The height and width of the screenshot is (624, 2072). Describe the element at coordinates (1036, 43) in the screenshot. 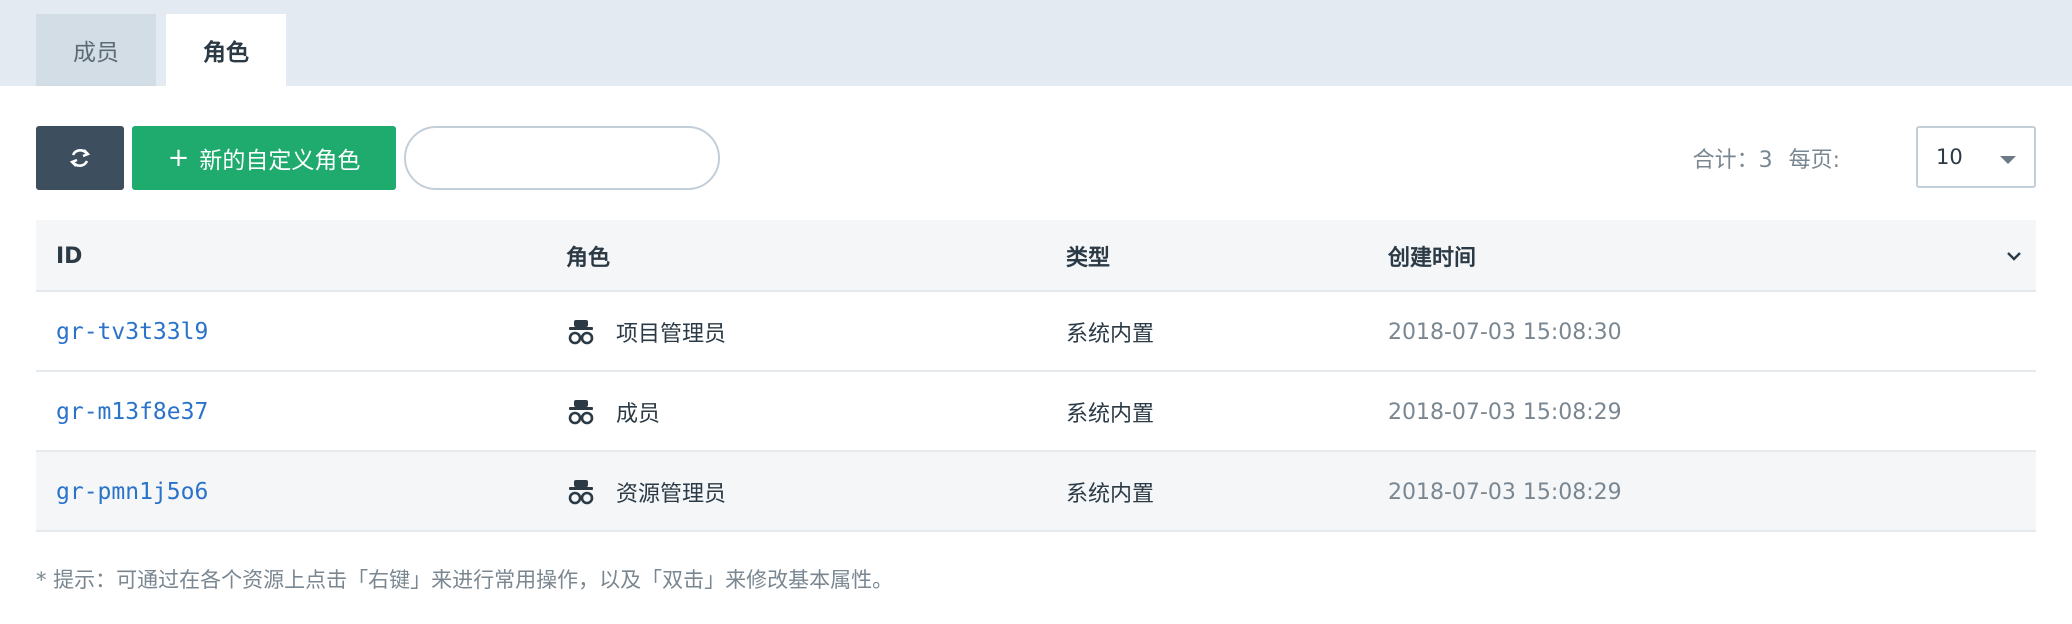

I see `tab-bar: 成员 角色` at that location.